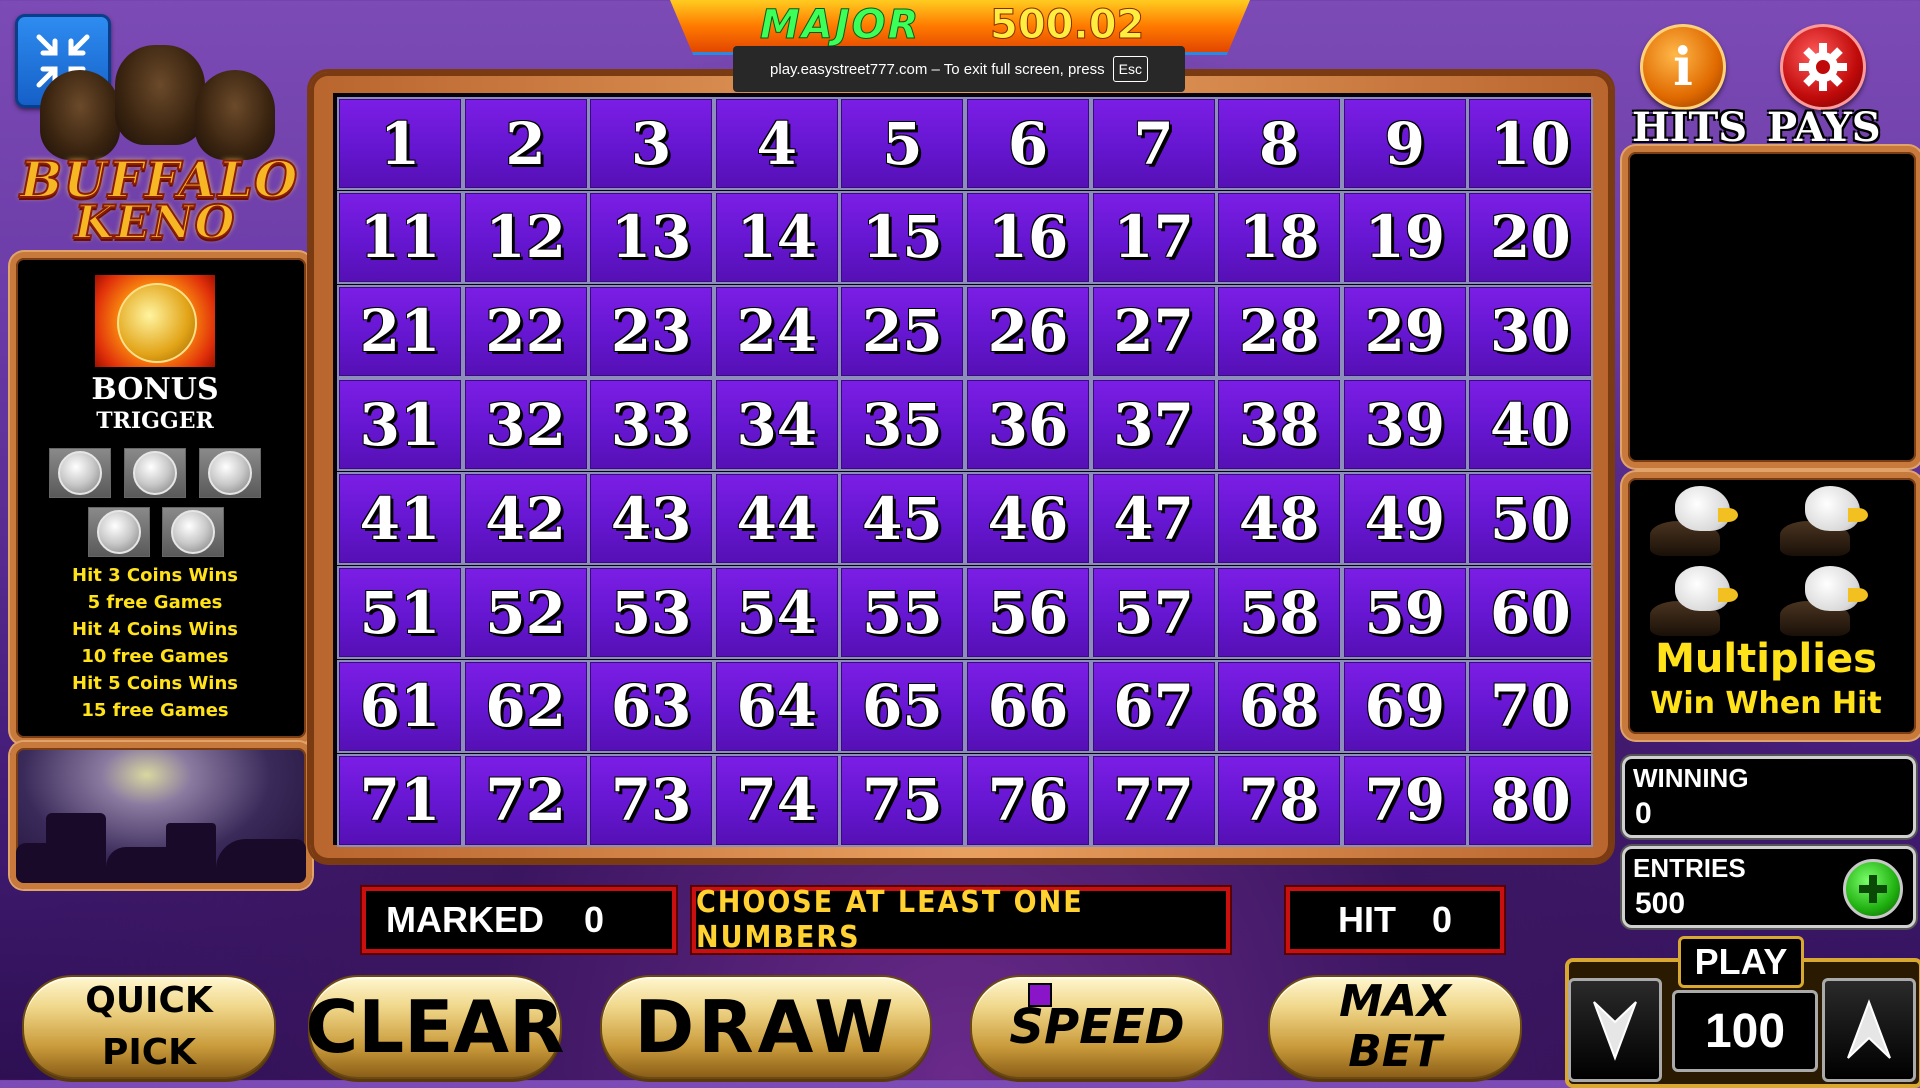 The width and height of the screenshot is (1920, 1088). Describe the element at coordinates (1040, 995) in the screenshot. I see `speed-toggle-checkbox` at that location.